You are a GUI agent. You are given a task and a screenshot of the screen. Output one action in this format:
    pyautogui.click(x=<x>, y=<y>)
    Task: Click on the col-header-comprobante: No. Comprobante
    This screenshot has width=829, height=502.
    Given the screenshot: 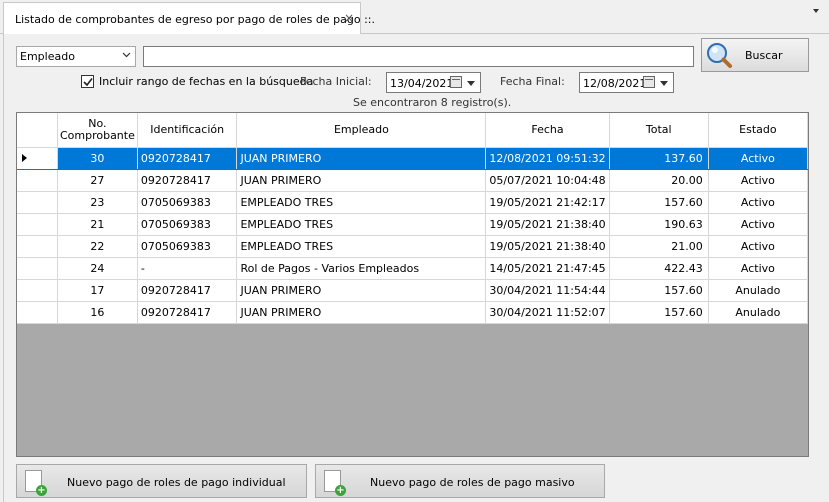 What is the action you would take?
    pyautogui.click(x=97, y=130)
    